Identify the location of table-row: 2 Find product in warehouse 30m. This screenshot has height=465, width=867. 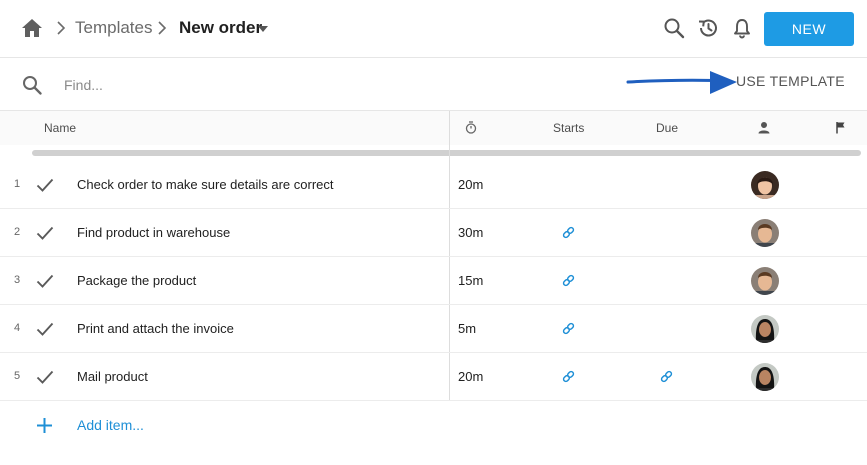
(433, 233).